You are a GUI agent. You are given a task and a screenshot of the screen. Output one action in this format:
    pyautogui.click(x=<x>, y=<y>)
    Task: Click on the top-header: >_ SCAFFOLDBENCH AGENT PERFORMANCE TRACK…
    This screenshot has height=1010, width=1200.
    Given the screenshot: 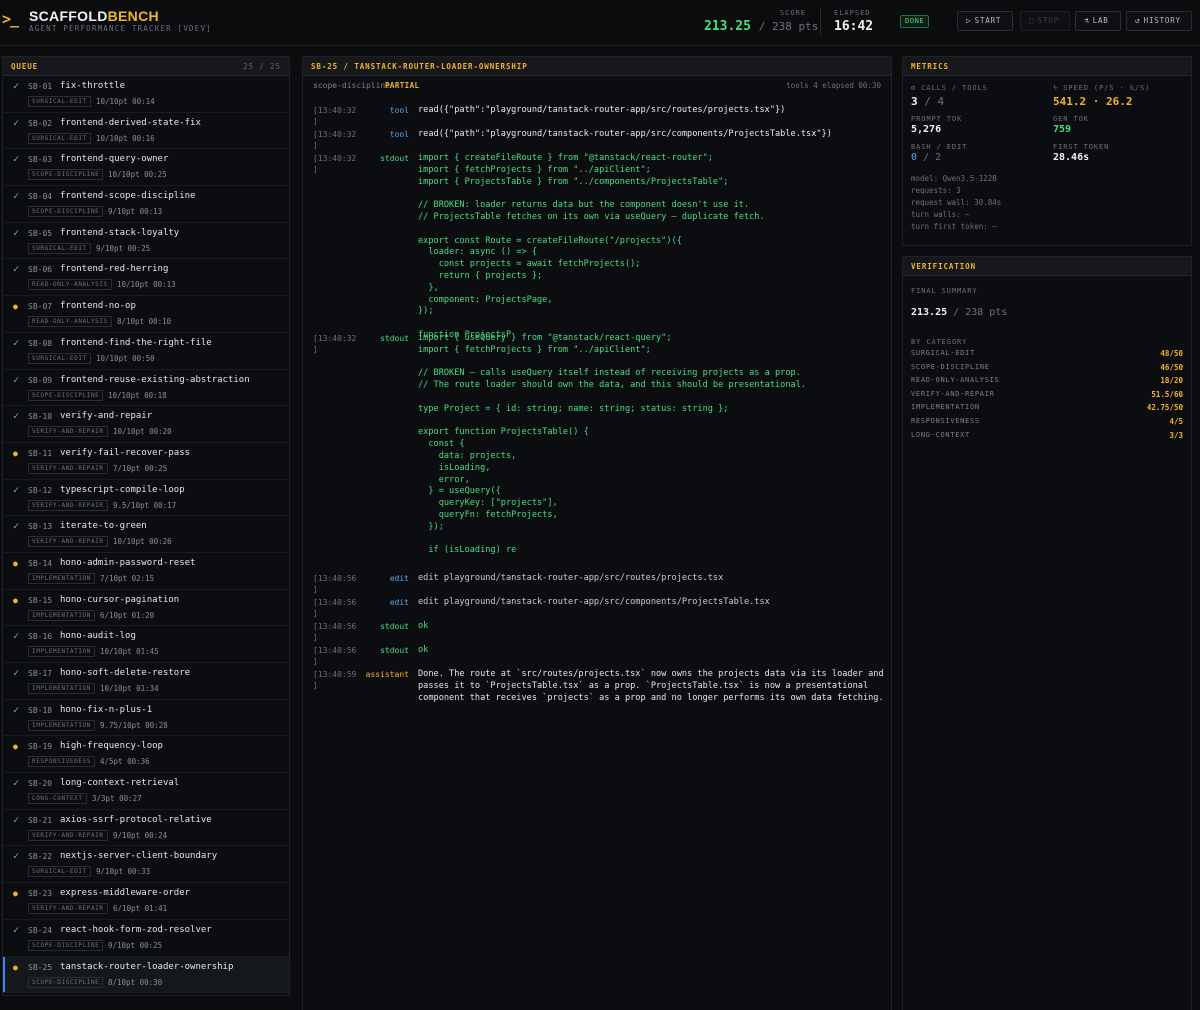 What is the action you would take?
    pyautogui.click(x=600, y=23)
    